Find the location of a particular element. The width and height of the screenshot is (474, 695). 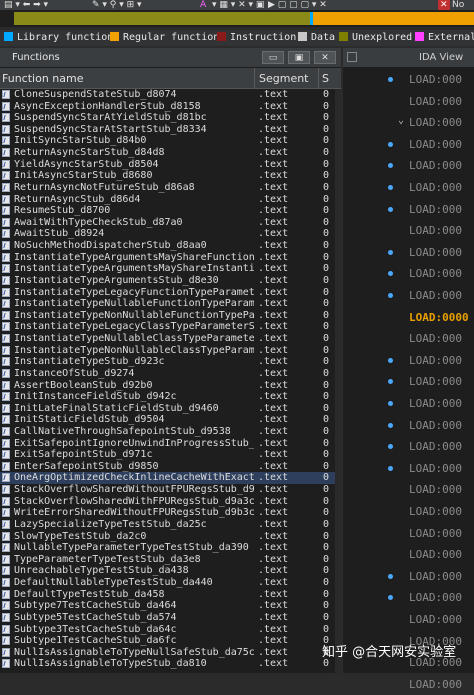

function-row: InstantiateTypeStub_d923c .text 0 is located at coordinates (170, 362).